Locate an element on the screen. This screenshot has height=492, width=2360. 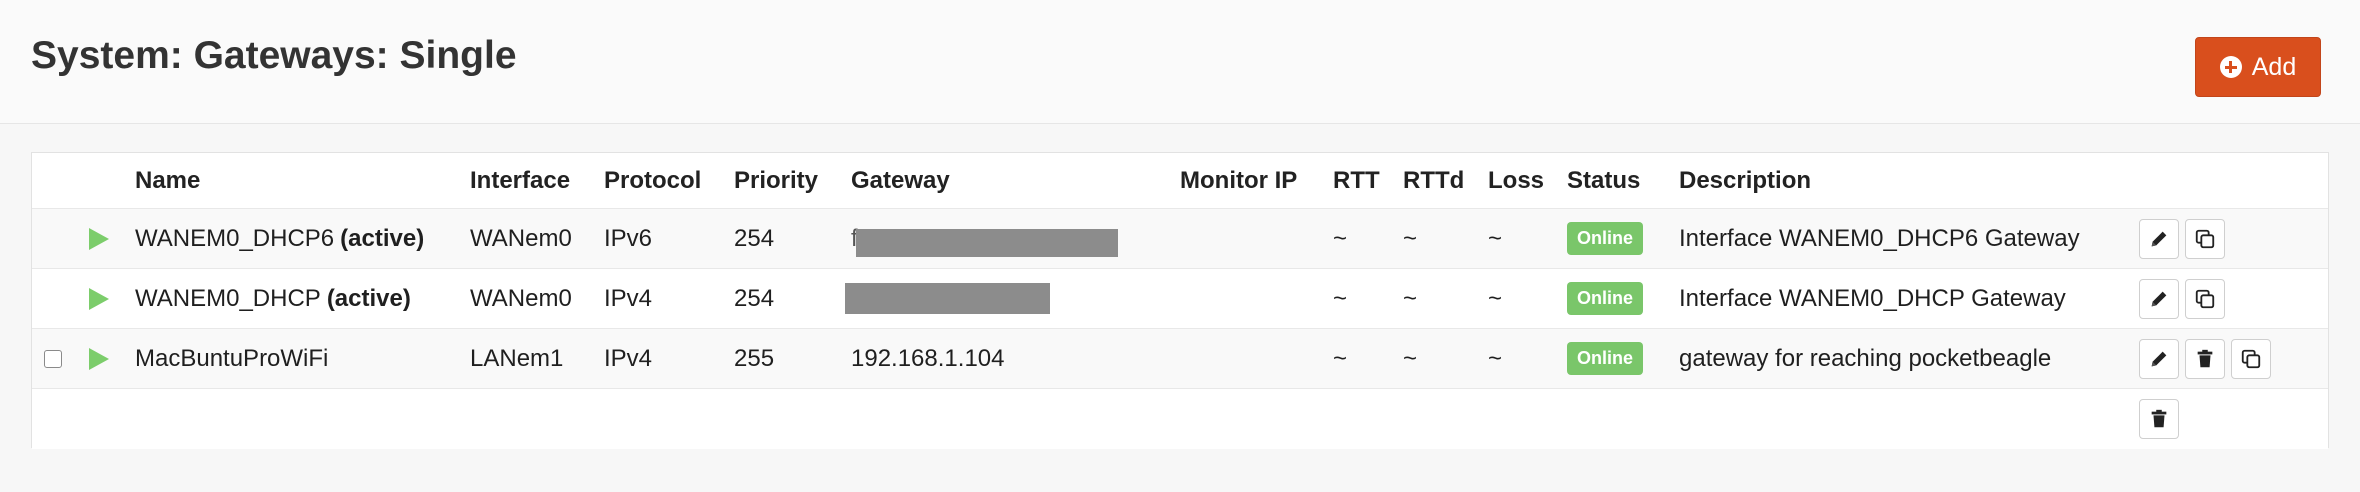
add-button: Add is located at coordinates (2258, 67).